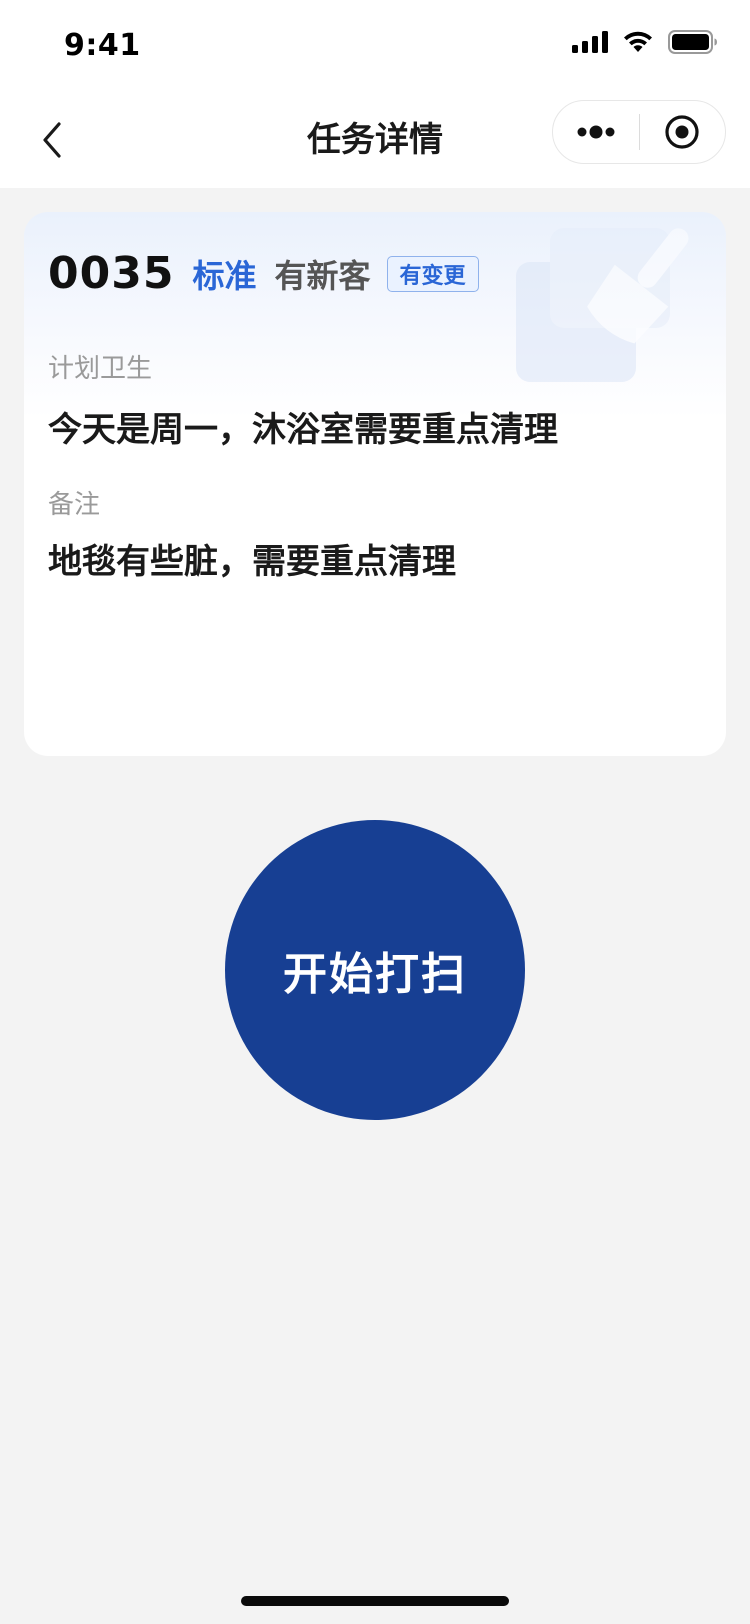 This screenshot has width=750, height=1624. I want to click on task-card-header: 0035 标准 有新客 有变更, so click(263, 273).